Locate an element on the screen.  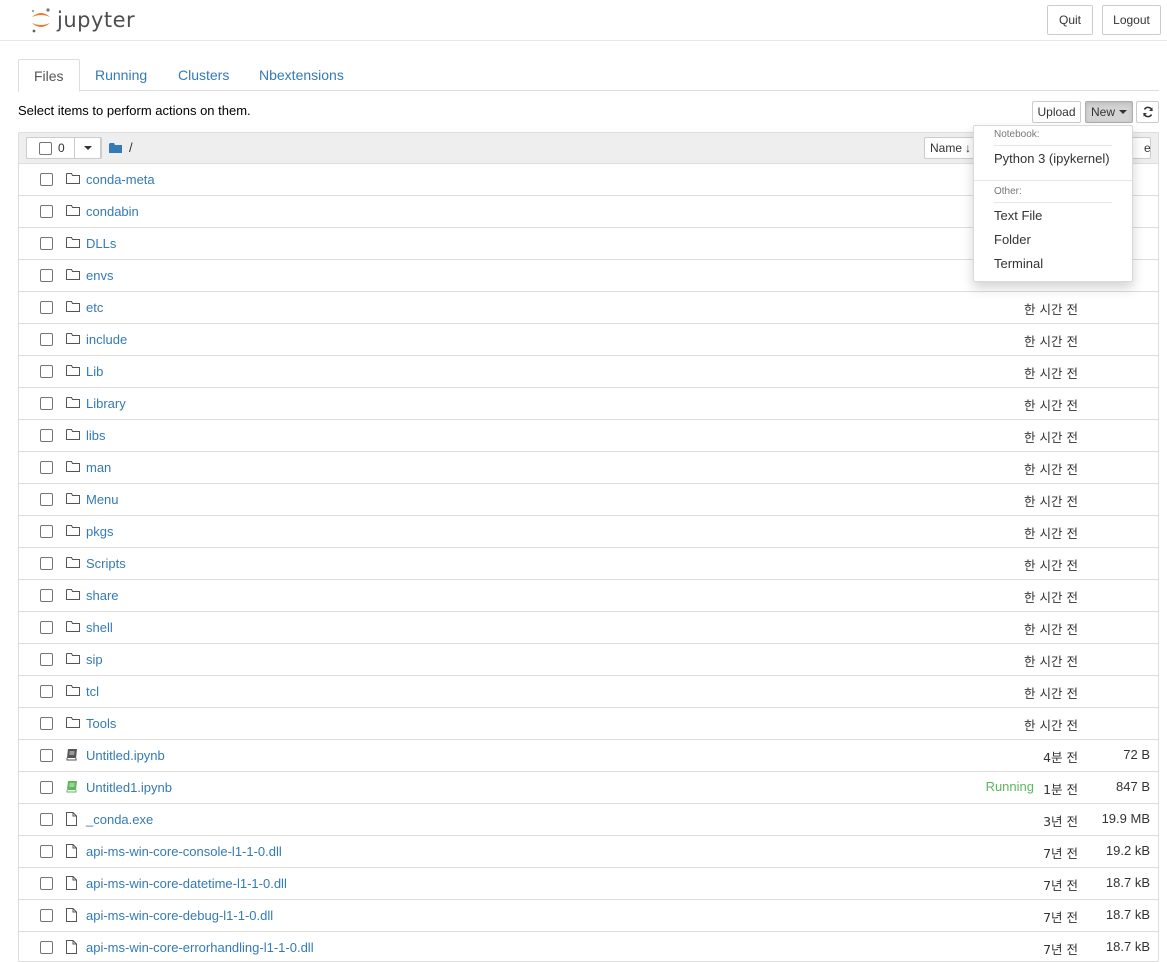
item-name-link: conda-meta is located at coordinates (120, 179).